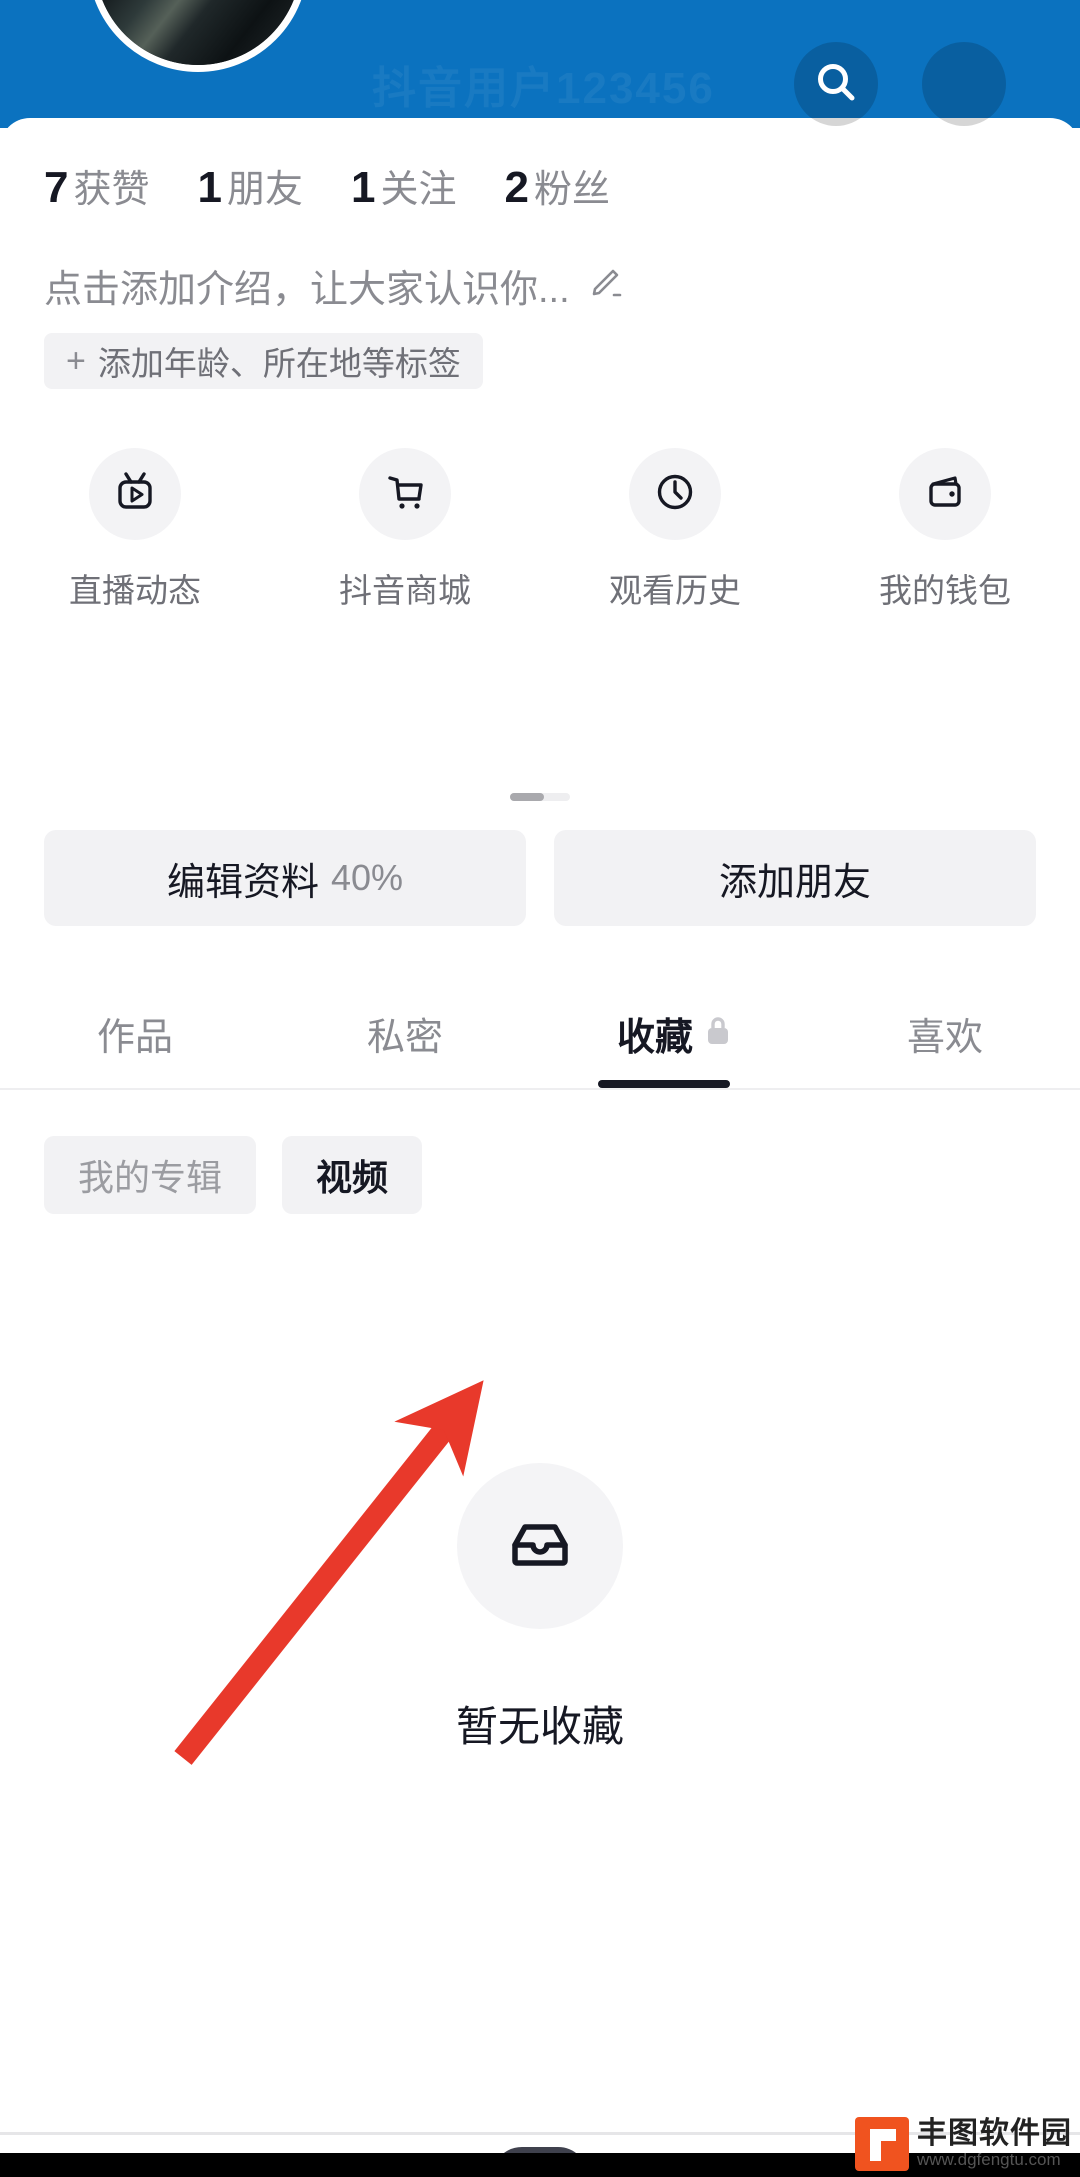 Image resolution: width=1080 pixels, height=2177 pixels. I want to click on quick-action-history-circle, so click(675, 494).